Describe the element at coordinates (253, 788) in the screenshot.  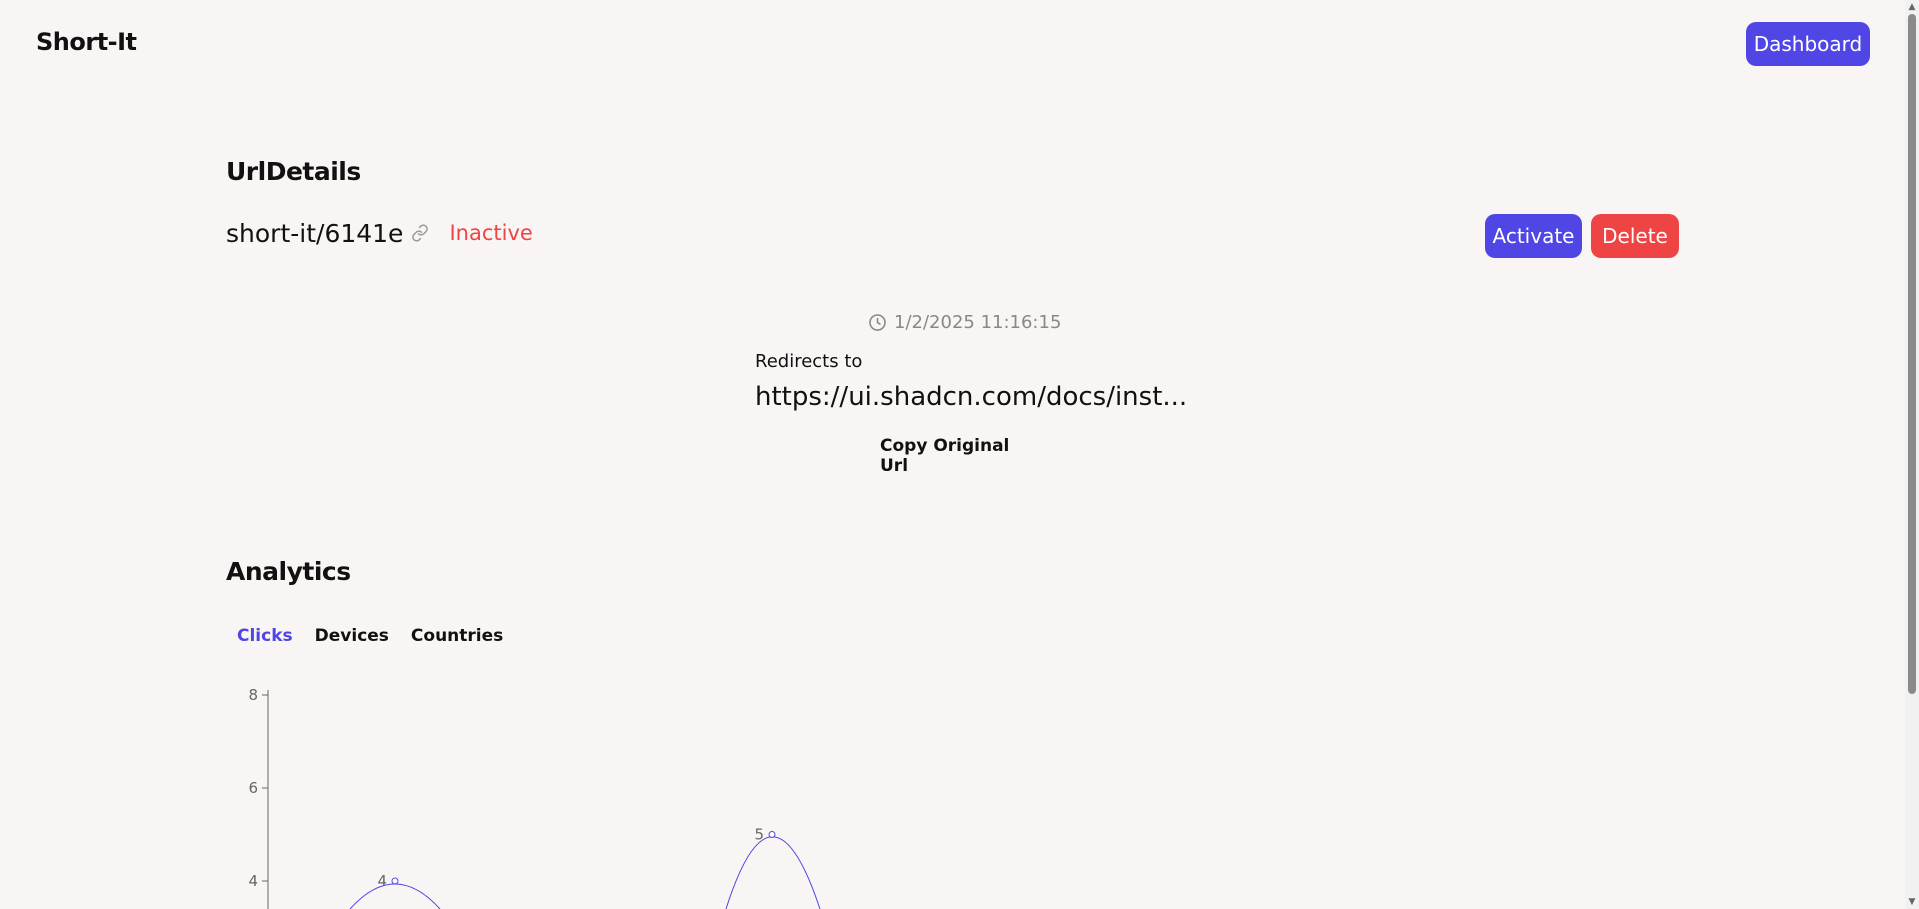
I see `y-tick-label: 6` at that location.